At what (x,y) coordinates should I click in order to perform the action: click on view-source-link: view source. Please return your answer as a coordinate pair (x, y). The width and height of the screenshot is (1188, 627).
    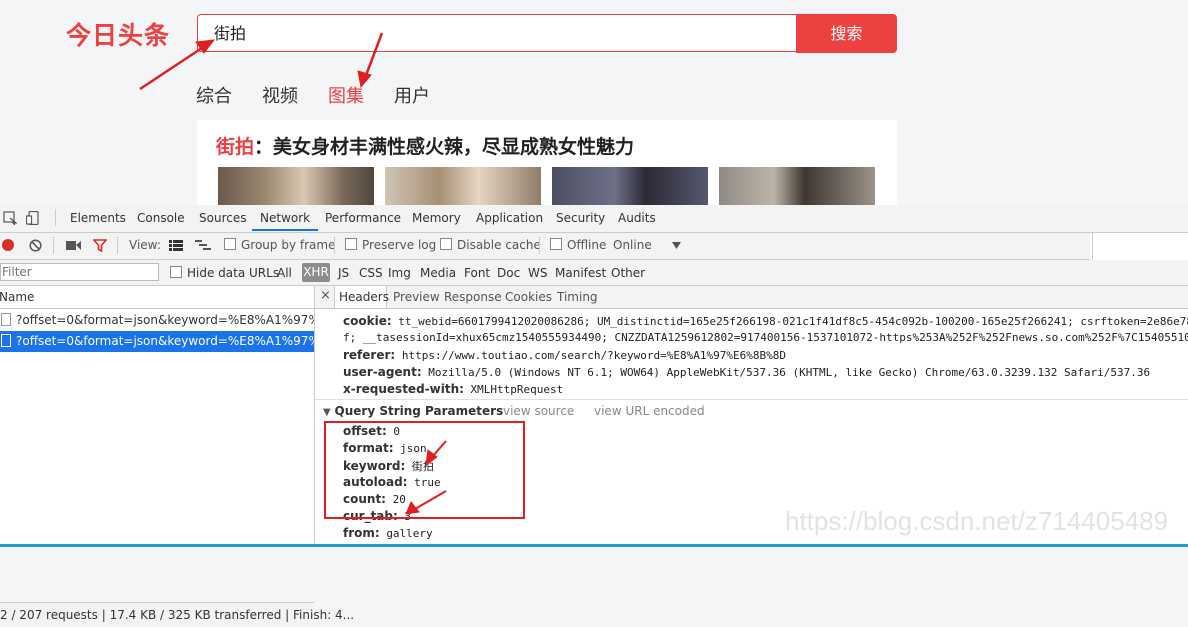
    Looking at the image, I should click on (538, 411).